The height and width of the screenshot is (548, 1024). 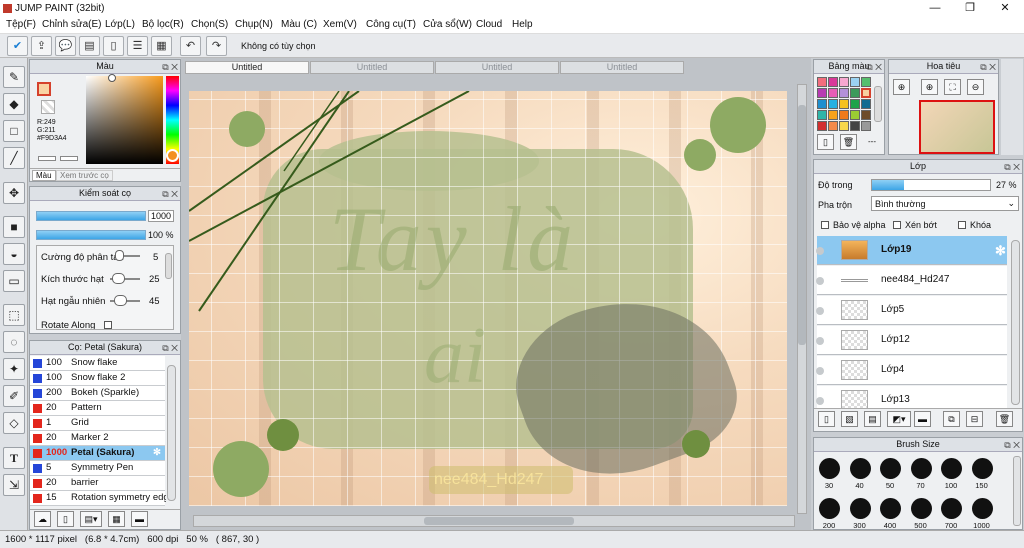 What do you see at coordinates (97, 438) in the screenshot?
I see `brush-item: 20 Marker 2` at bounding box center [97, 438].